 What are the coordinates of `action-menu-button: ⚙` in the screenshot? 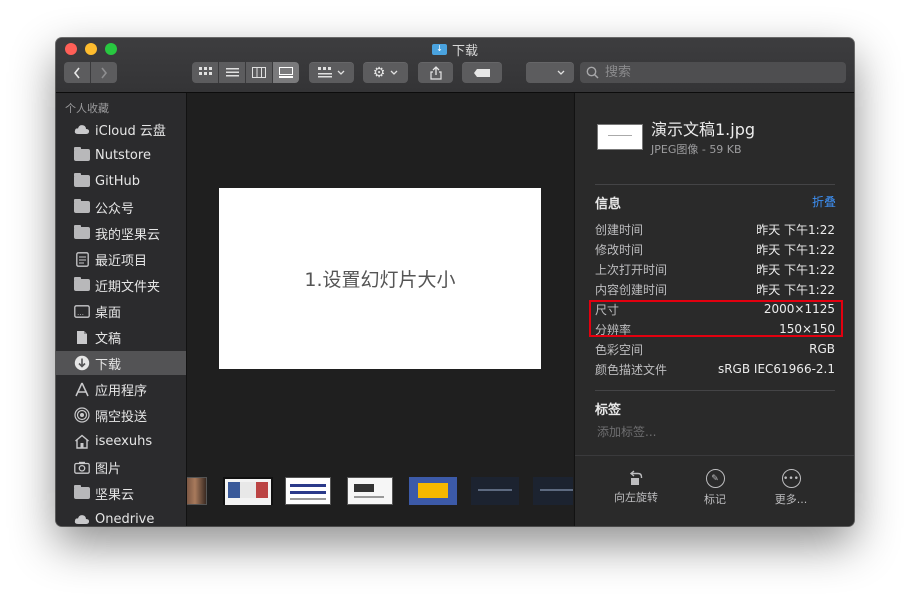 It's located at (385, 72).